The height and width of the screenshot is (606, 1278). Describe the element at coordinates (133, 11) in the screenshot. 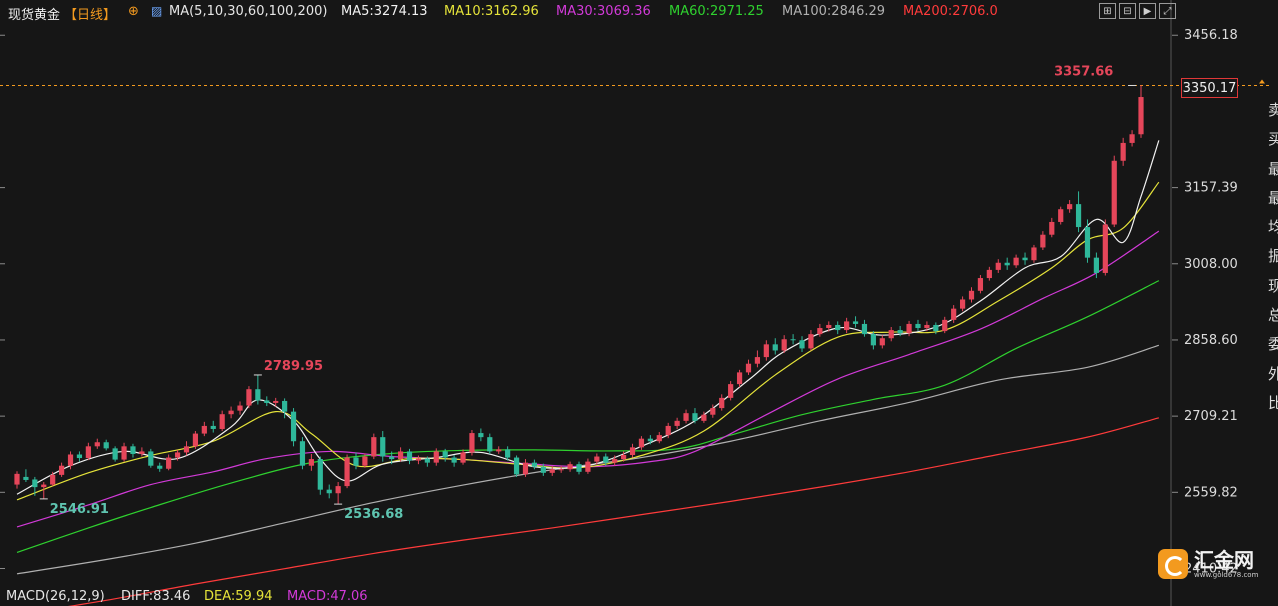

I see `period-add-icon: ⊕` at that location.